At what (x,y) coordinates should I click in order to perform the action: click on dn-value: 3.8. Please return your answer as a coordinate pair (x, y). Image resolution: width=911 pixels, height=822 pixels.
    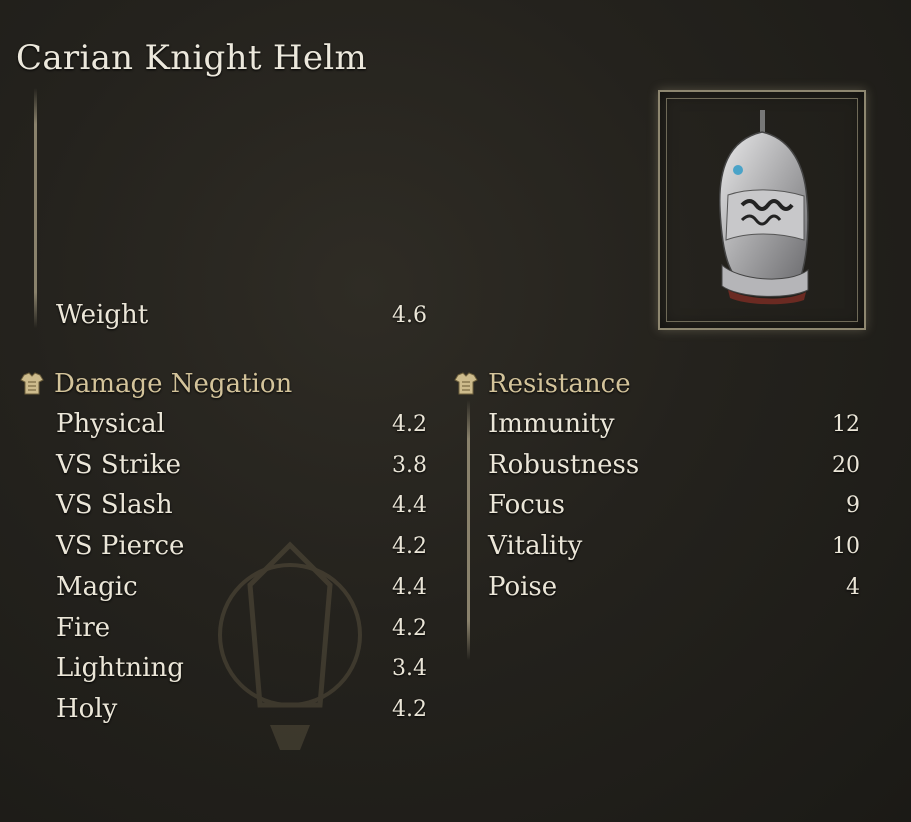
    Looking at the image, I should click on (409, 465).